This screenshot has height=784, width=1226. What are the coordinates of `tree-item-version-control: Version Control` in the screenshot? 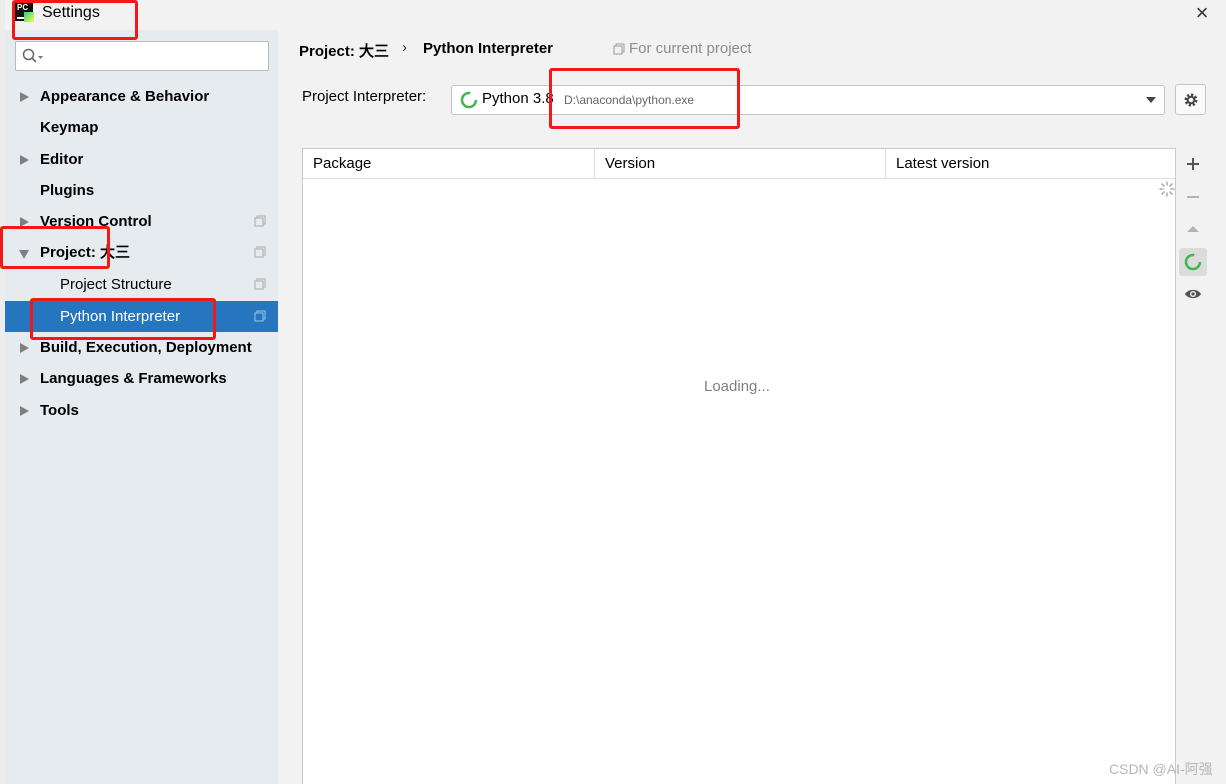 It's located at (141, 221).